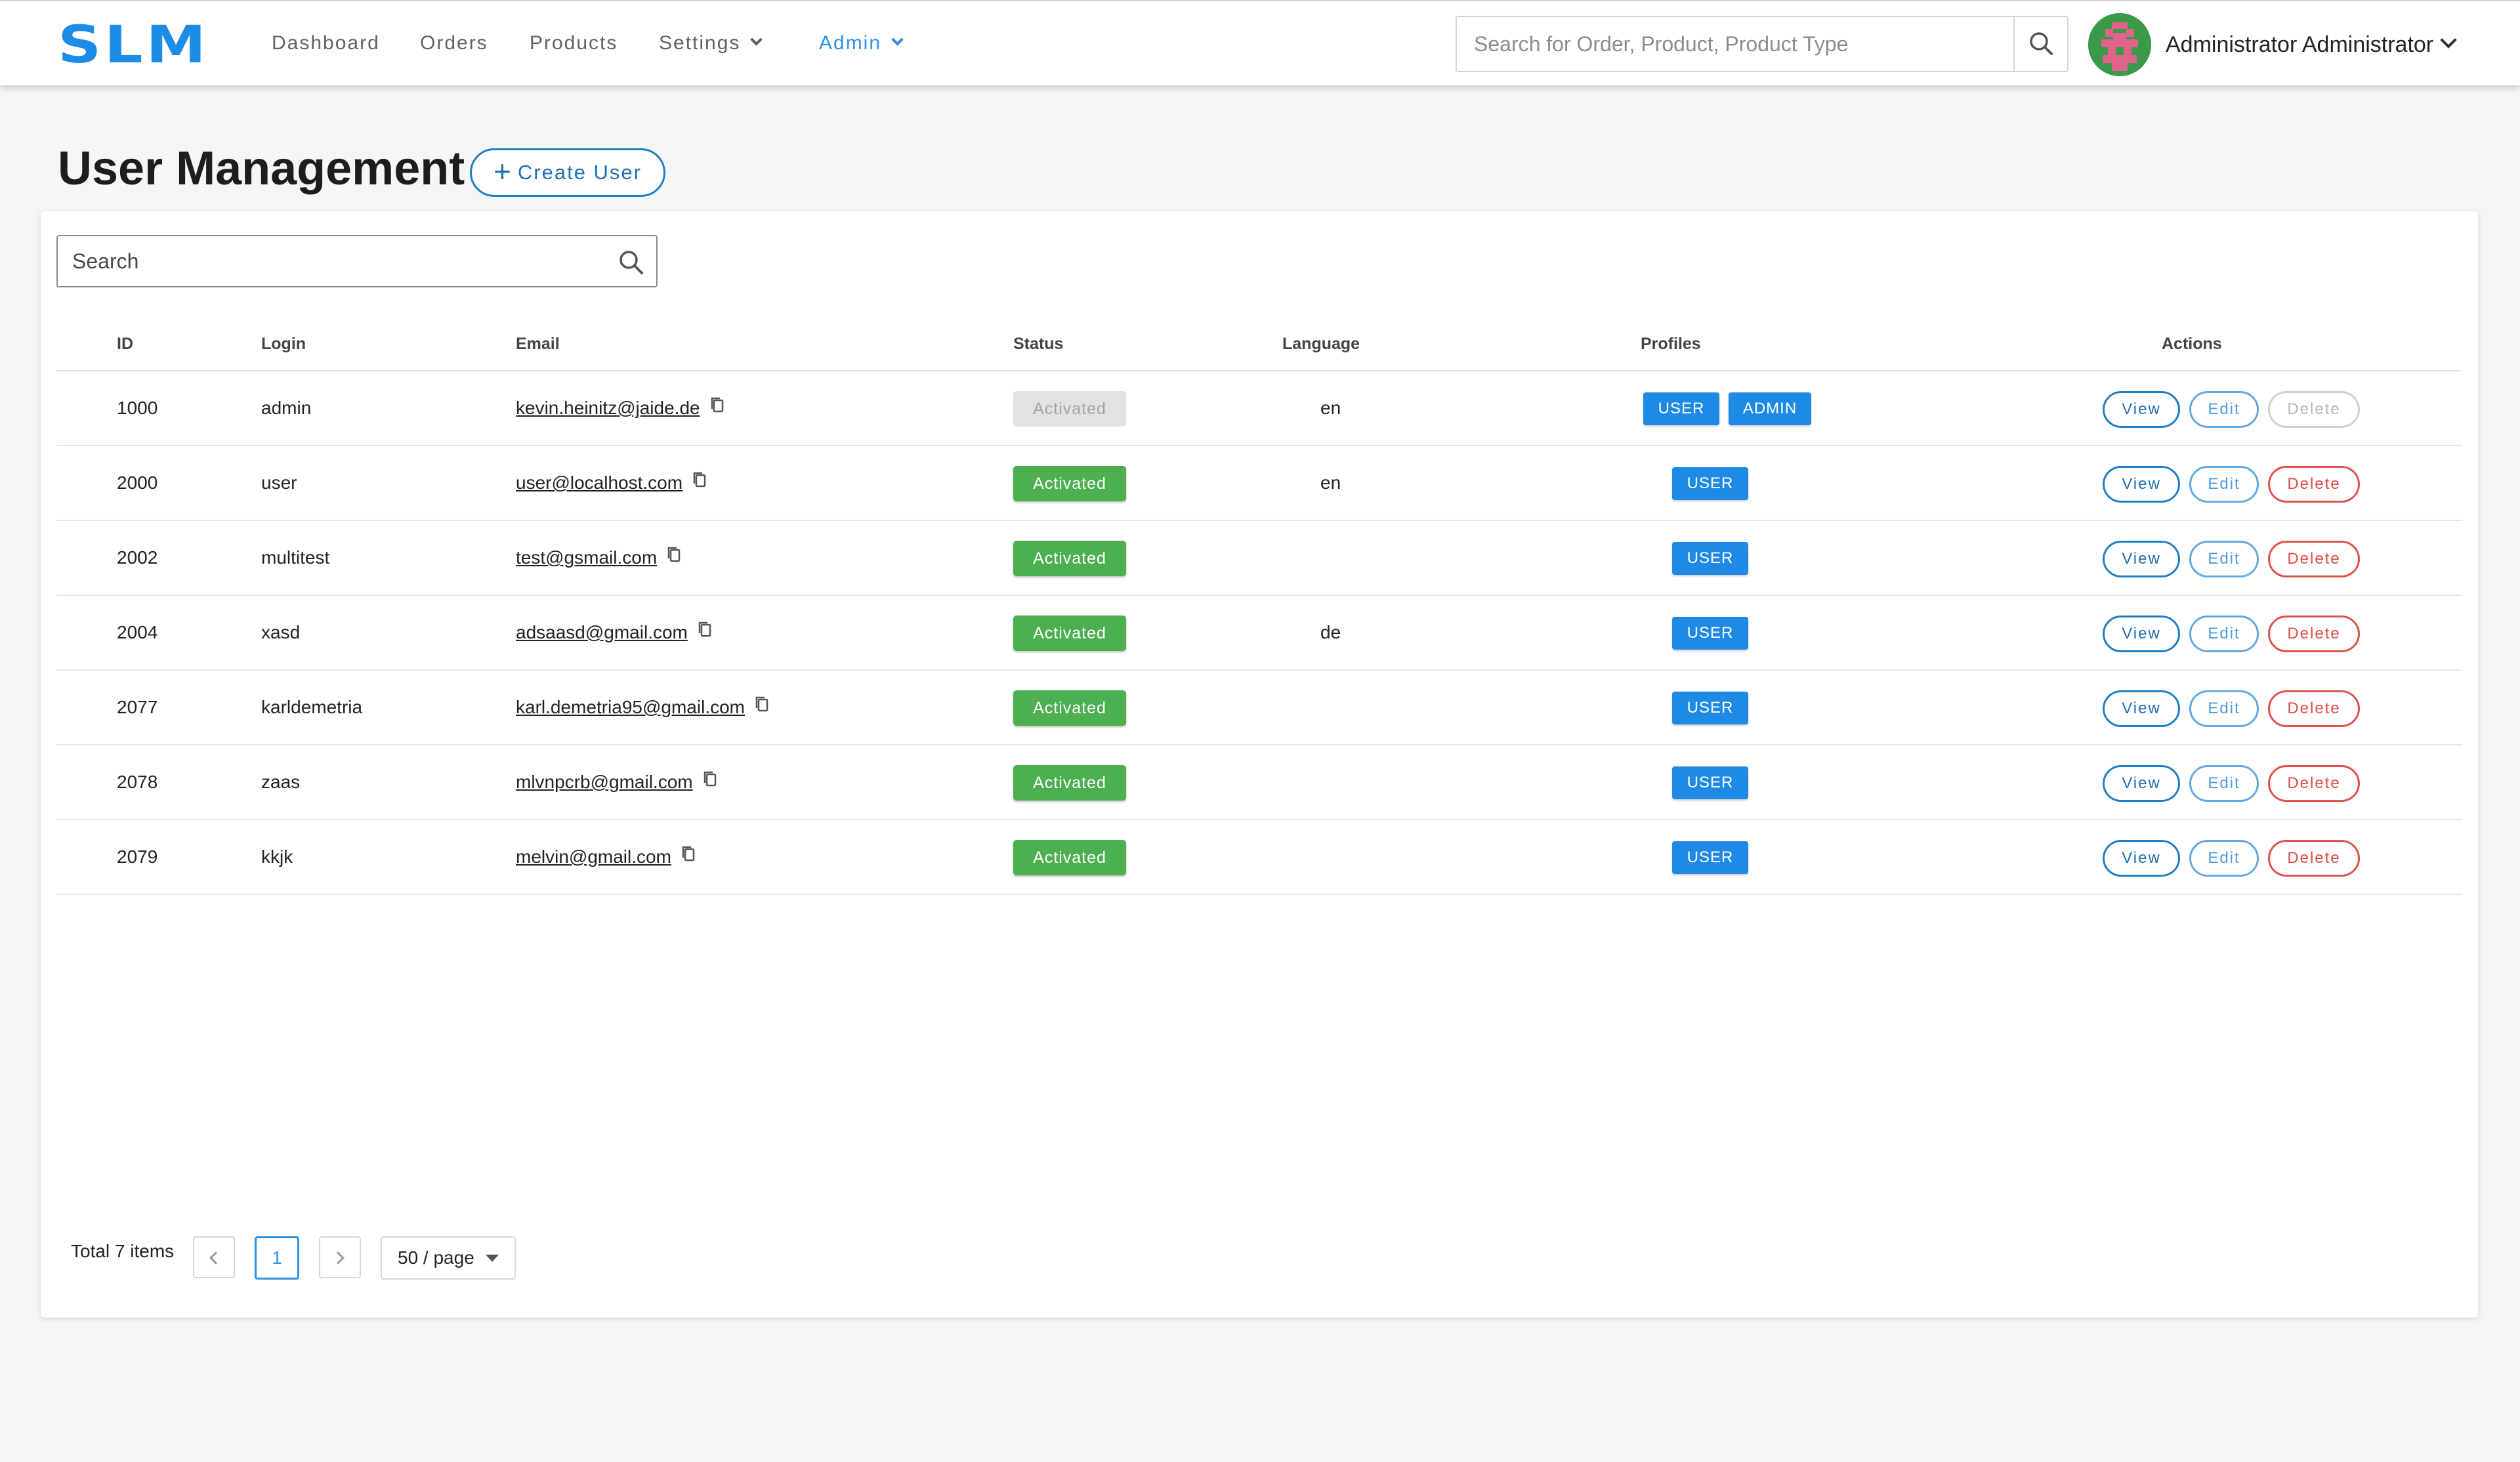  I want to click on table-search, so click(357, 261).